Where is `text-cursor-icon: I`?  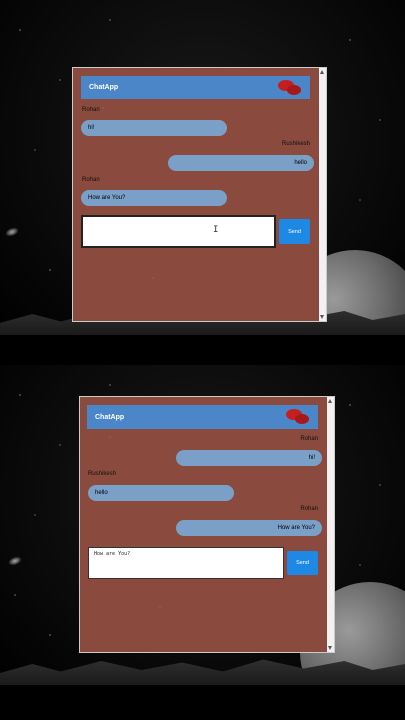
text-cursor-icon: I is located at coordinates (216, 230).